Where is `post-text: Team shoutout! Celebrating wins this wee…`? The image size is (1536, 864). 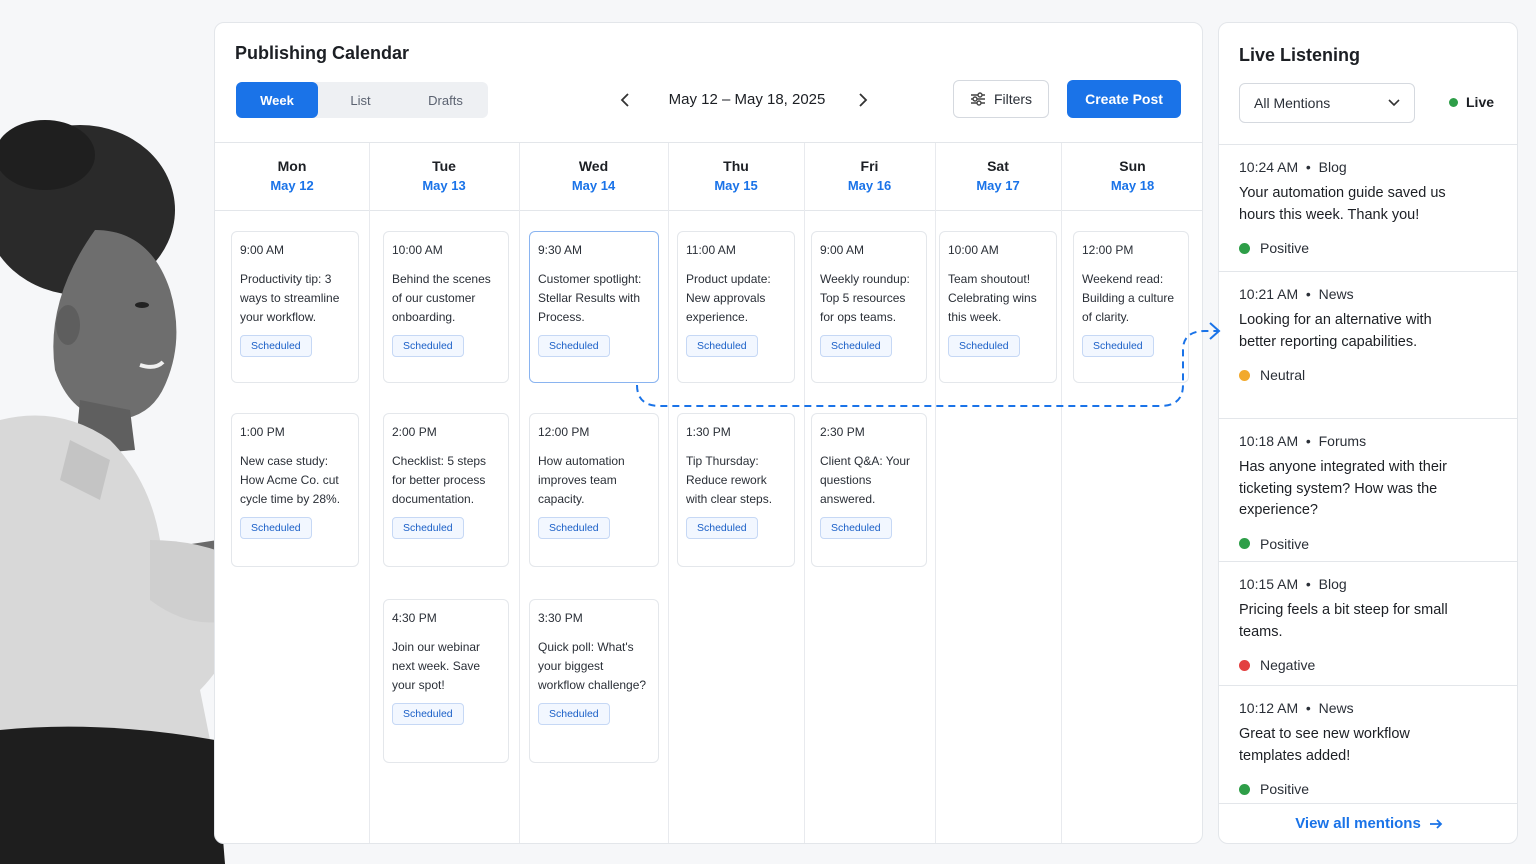
post-text: Team shoutout! Celebrating wins this wee… is located at coordinates (992, 298).